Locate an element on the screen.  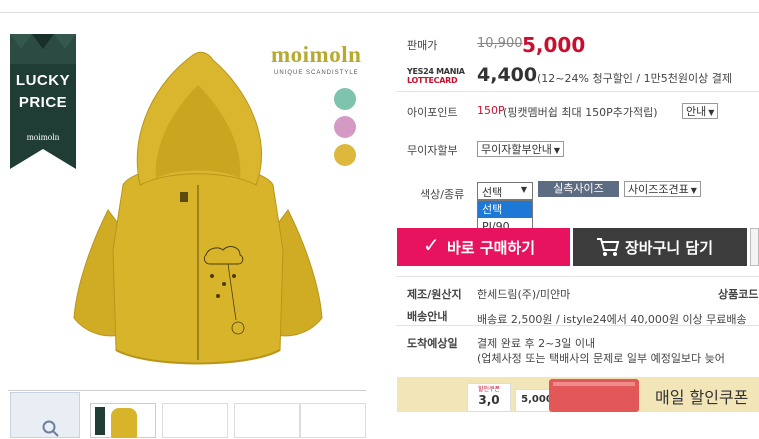
ipoint-desc: (핑캣멤버쉽 최대 150P추가적립) is located at coordinates (580, 112).